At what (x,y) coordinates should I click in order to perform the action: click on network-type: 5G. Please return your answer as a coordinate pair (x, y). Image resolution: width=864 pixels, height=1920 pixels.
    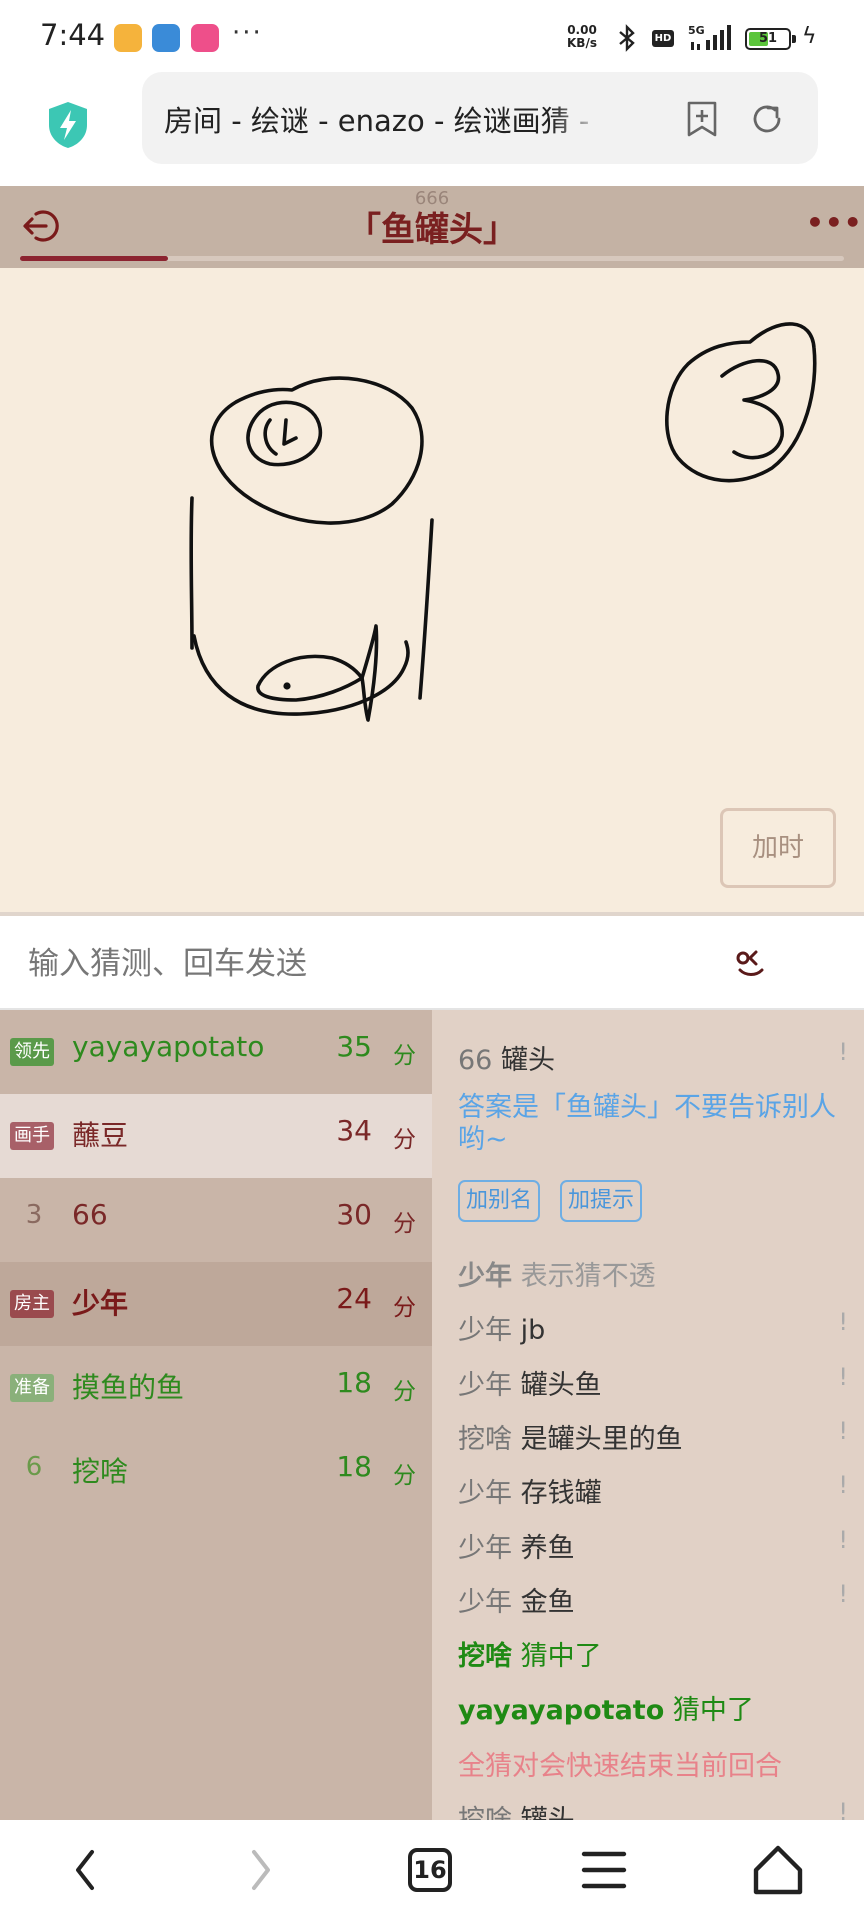
    Looking at the image, I should click on (696, 30).